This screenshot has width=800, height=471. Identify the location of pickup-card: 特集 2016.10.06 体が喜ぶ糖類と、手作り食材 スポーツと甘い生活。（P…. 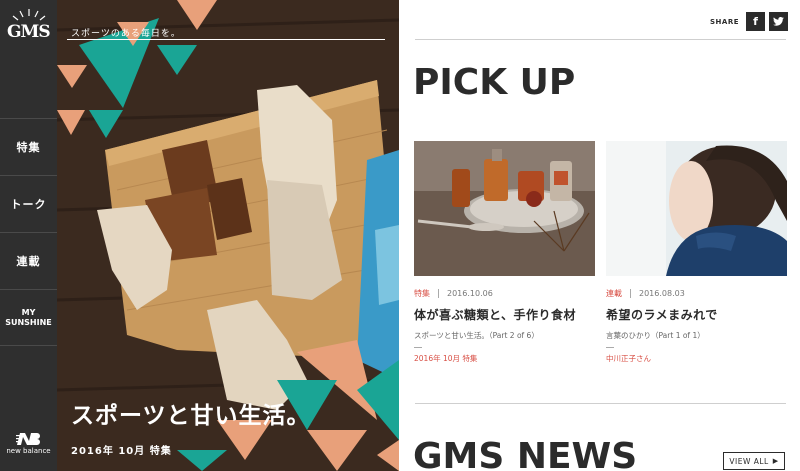
(504, 252).